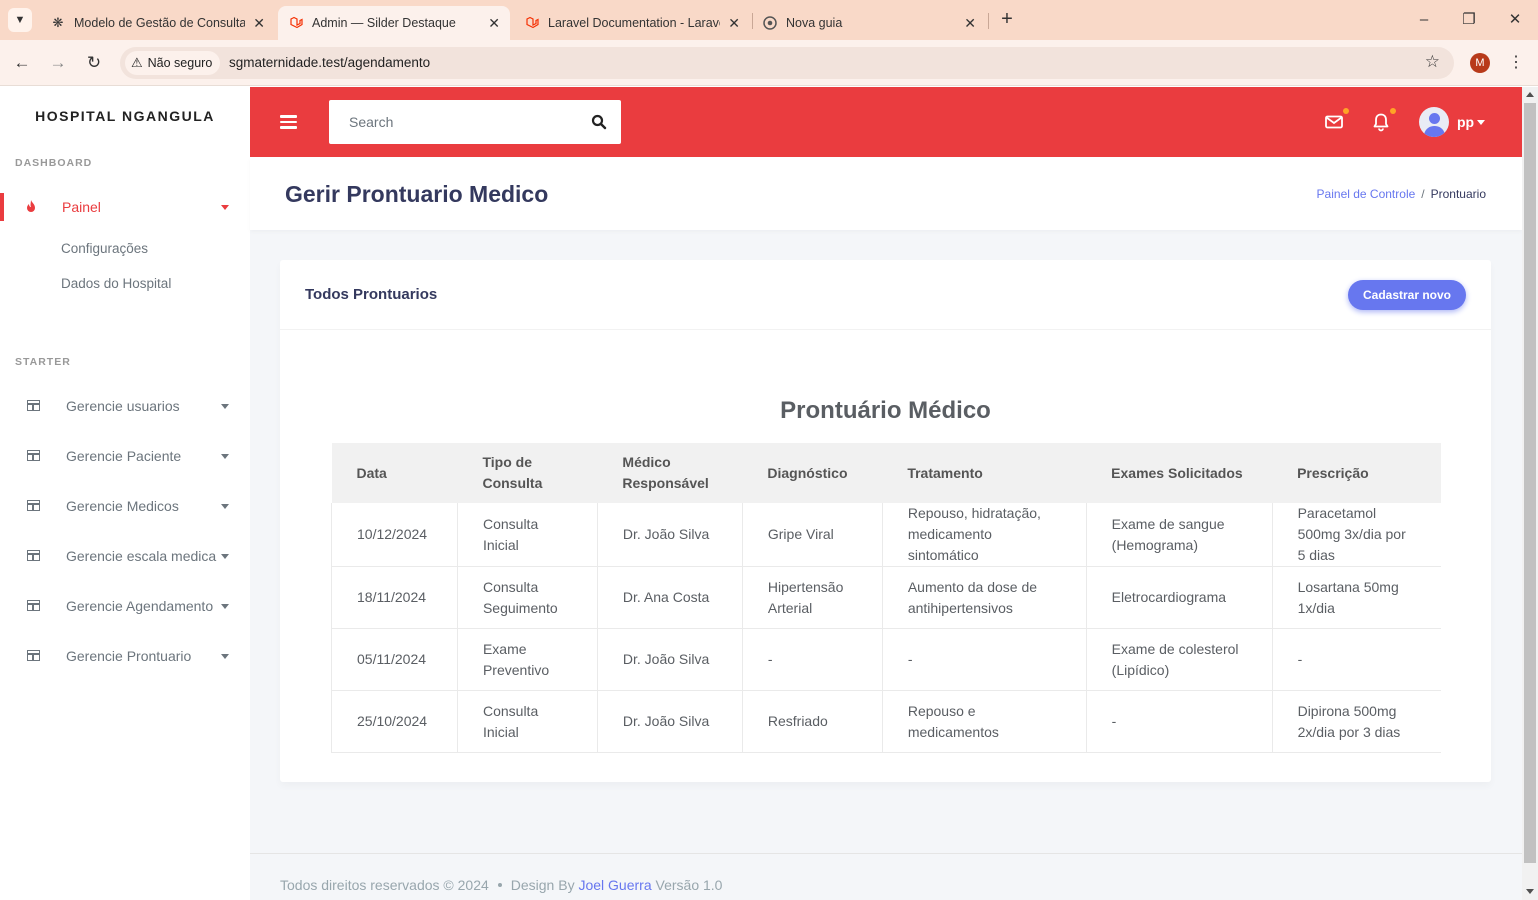  I want to click on browser-menu-icon: ⋮, so click(1516, 62).